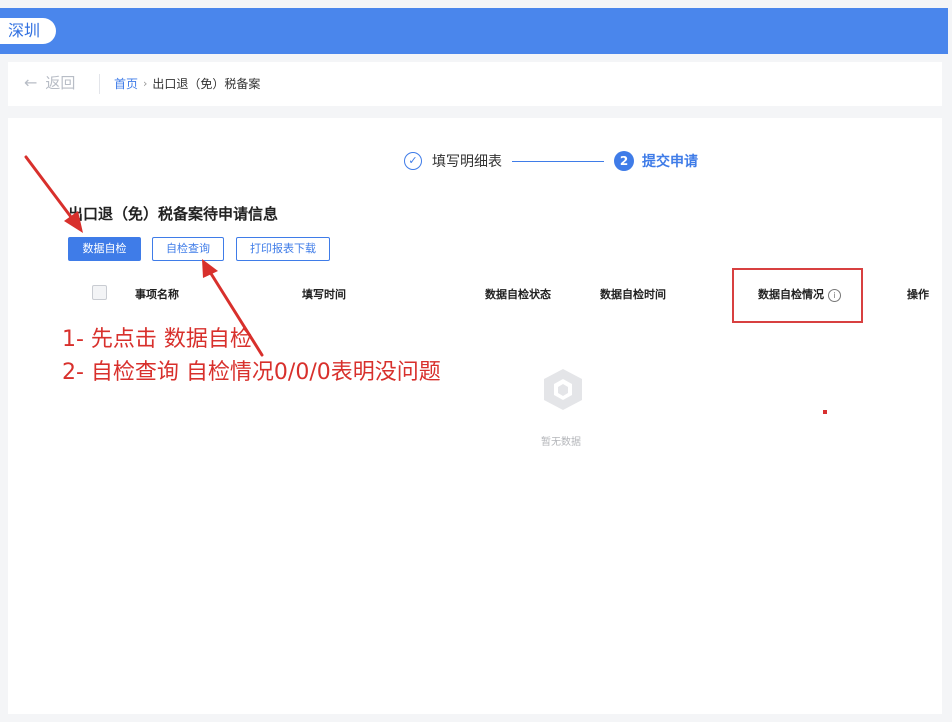  I want to click on nav-divider, so click(99, 84).